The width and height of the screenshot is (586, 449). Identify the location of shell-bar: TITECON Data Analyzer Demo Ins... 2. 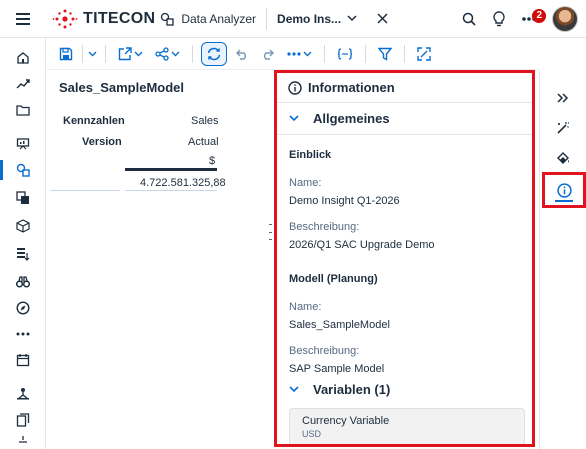
(293, 19).